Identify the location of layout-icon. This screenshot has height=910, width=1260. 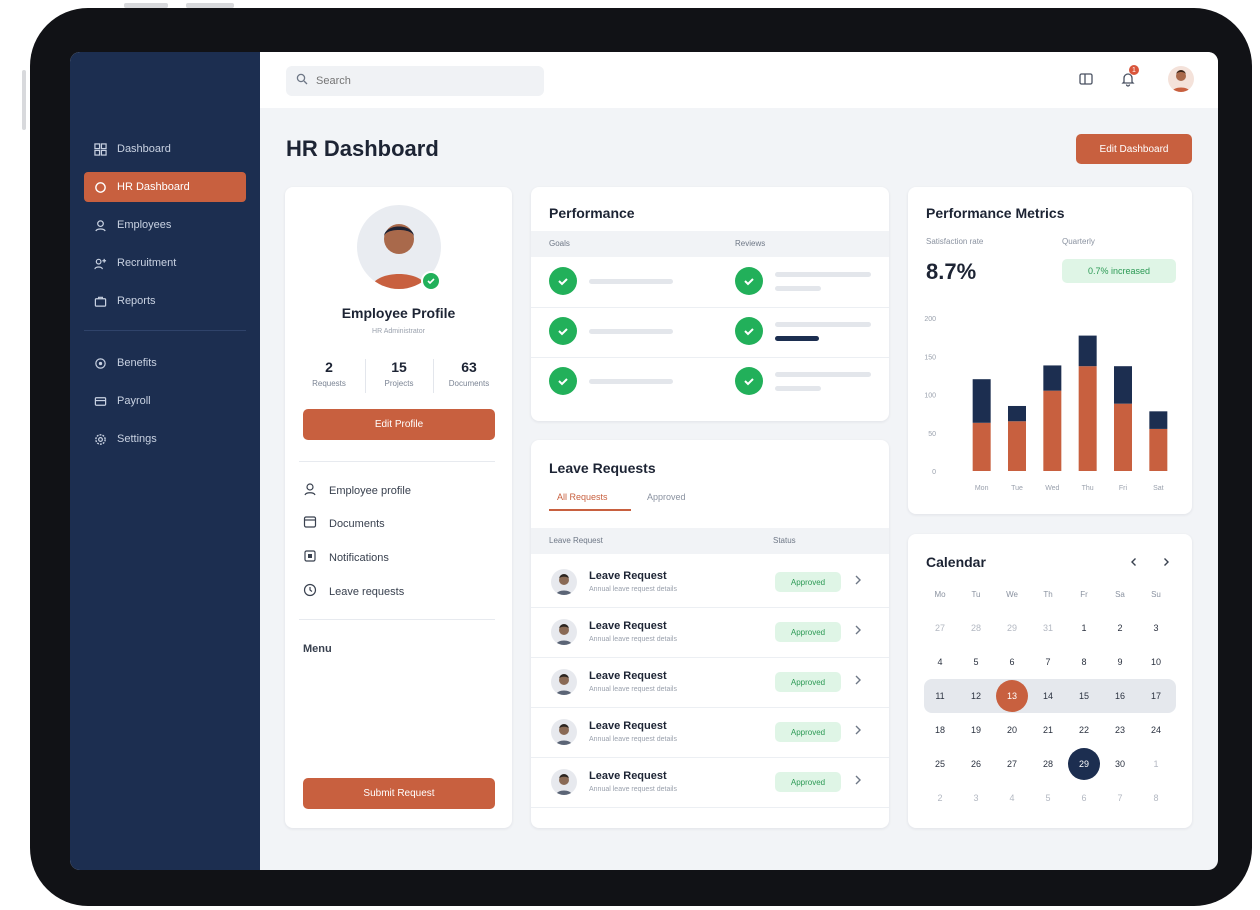
(1086, 79).